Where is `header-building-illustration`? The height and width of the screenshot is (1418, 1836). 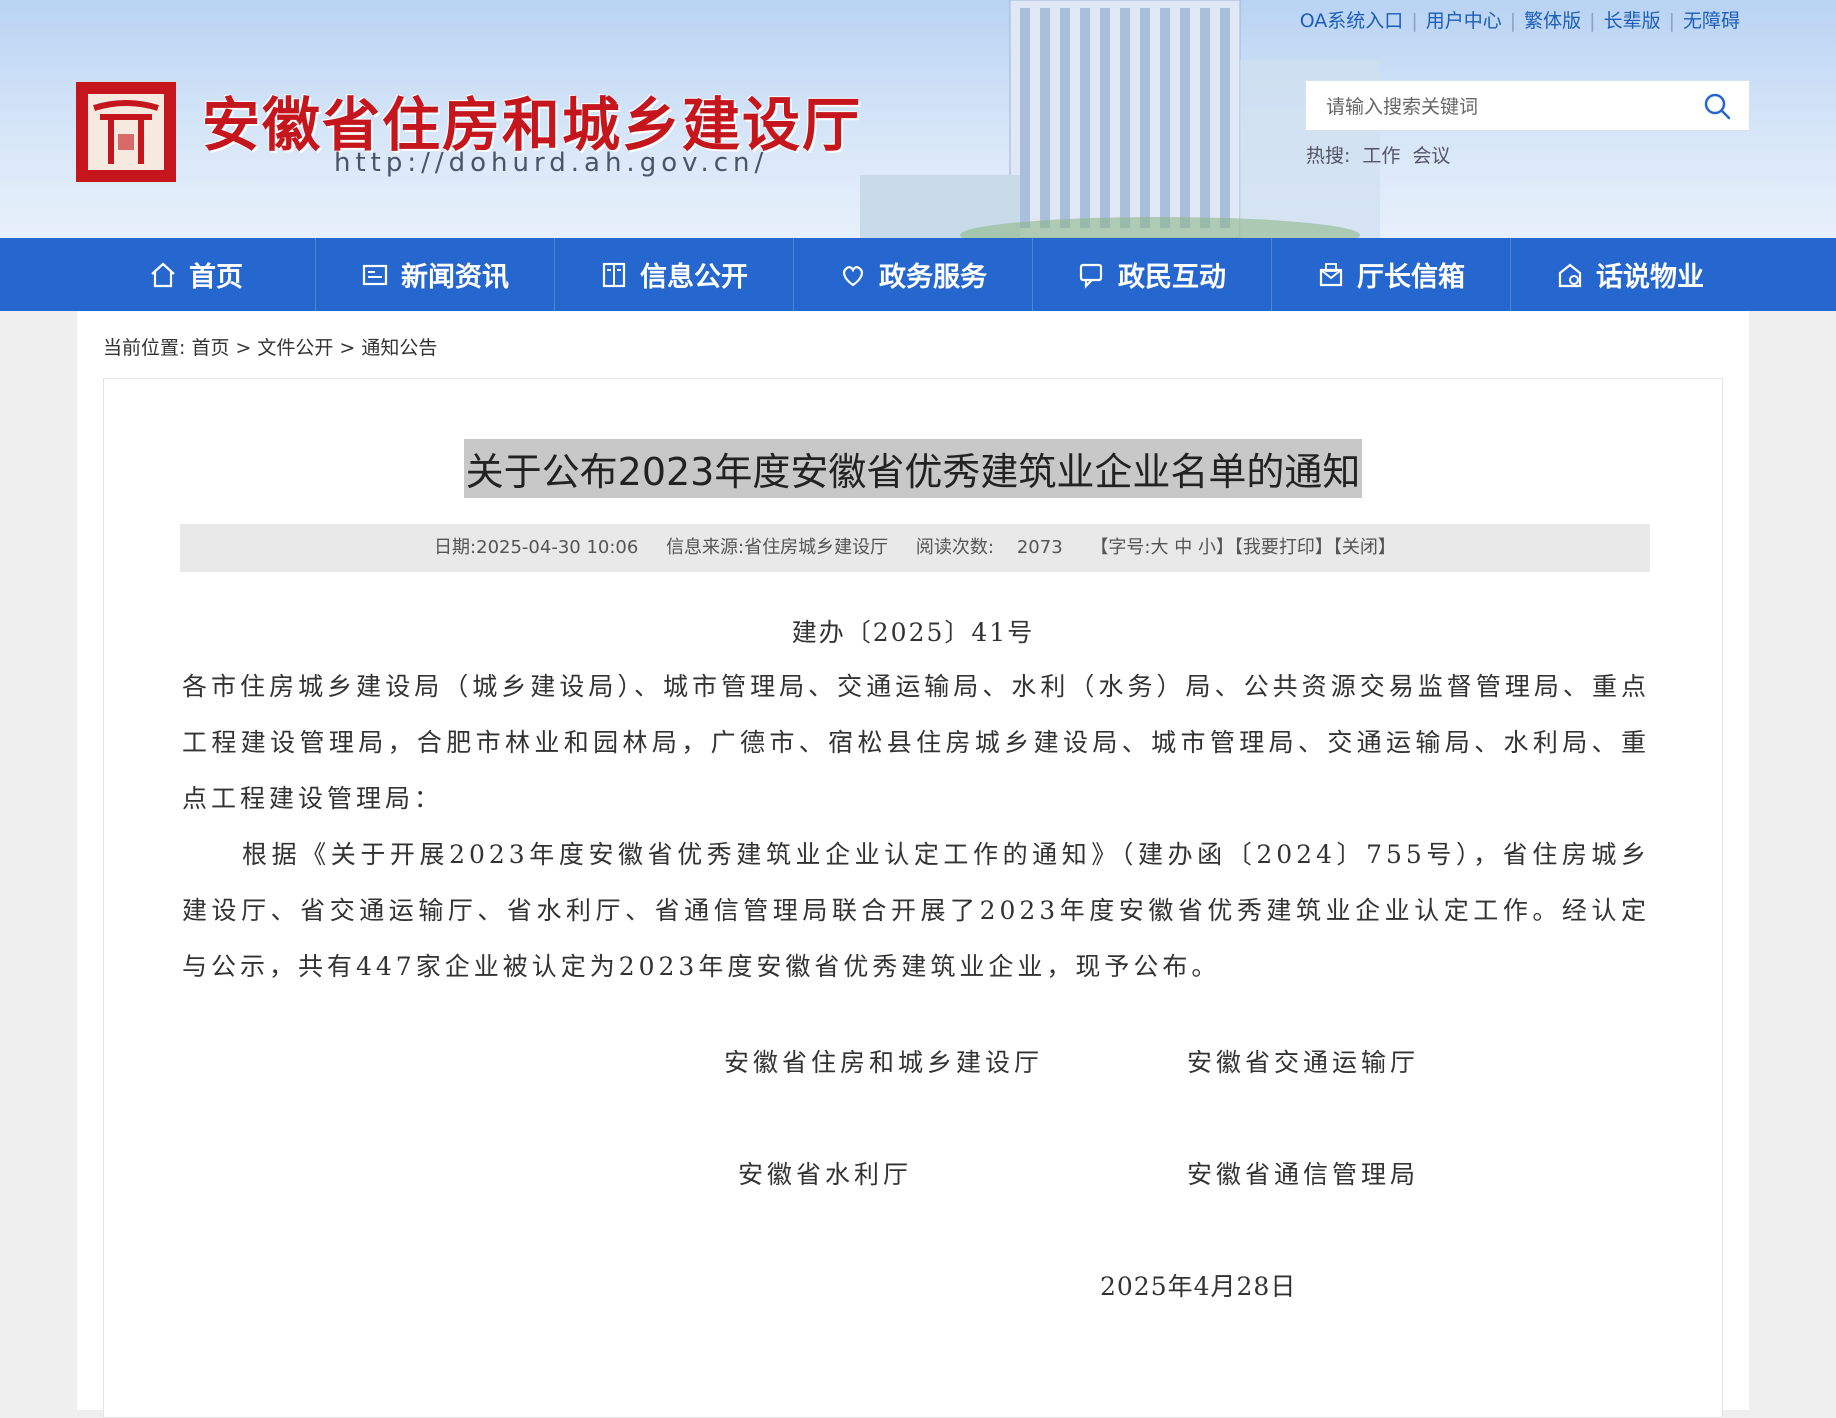 header-building-illustration is located at coordinates (1120, 119).